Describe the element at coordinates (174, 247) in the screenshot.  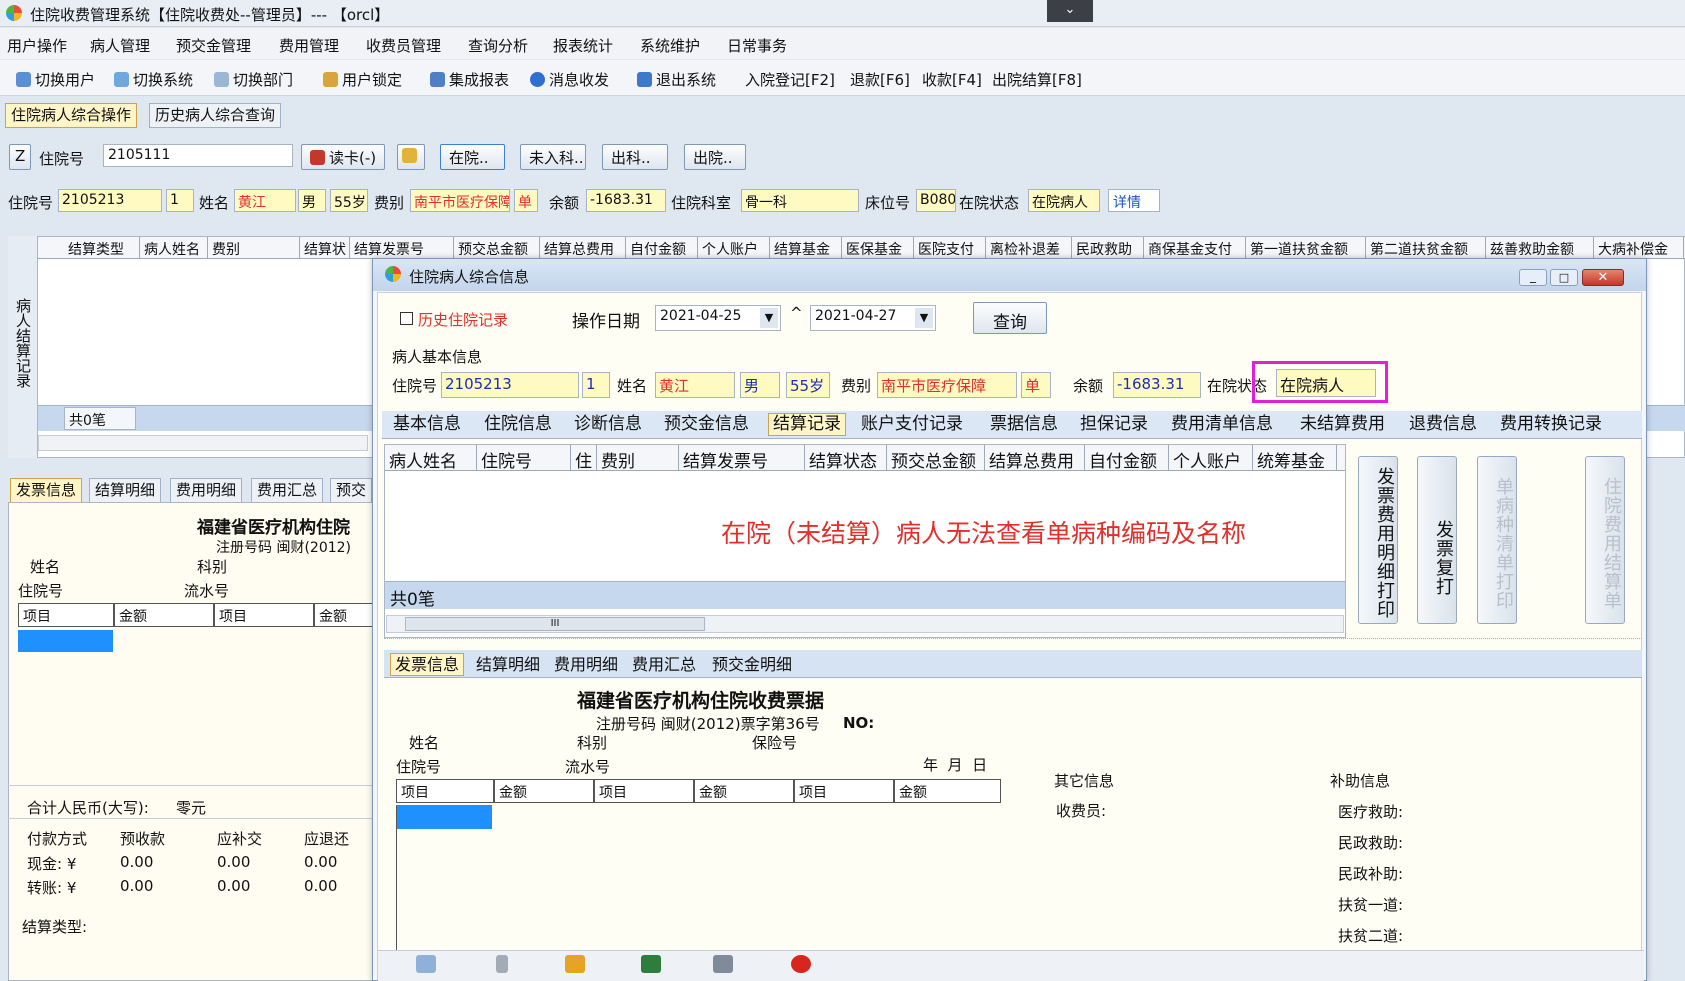
I see `col-header: 病人姓名` at that location.